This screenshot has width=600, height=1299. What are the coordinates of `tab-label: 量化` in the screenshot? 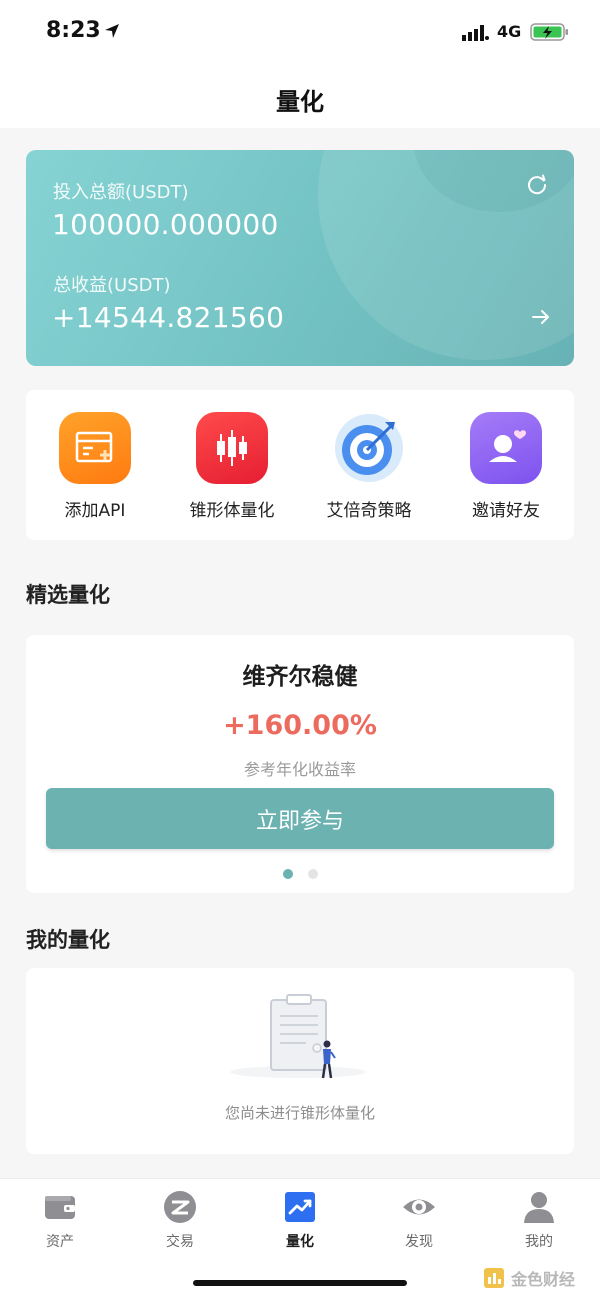 It's located at (300, 1242).